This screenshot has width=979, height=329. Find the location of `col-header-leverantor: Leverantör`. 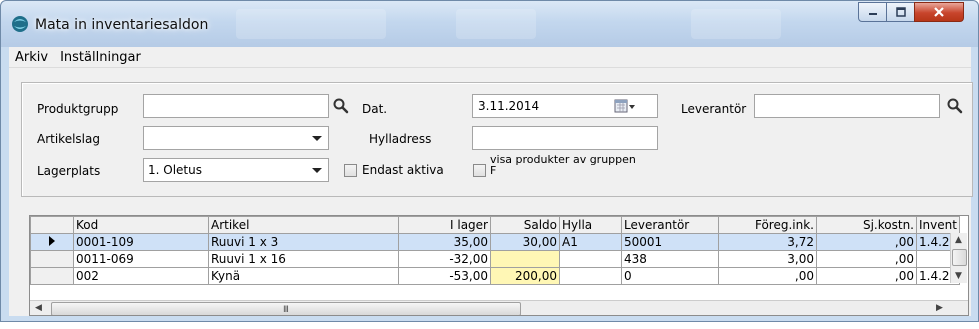

col-header-leverantor: Leverantör is located at coordinates (670, 225).